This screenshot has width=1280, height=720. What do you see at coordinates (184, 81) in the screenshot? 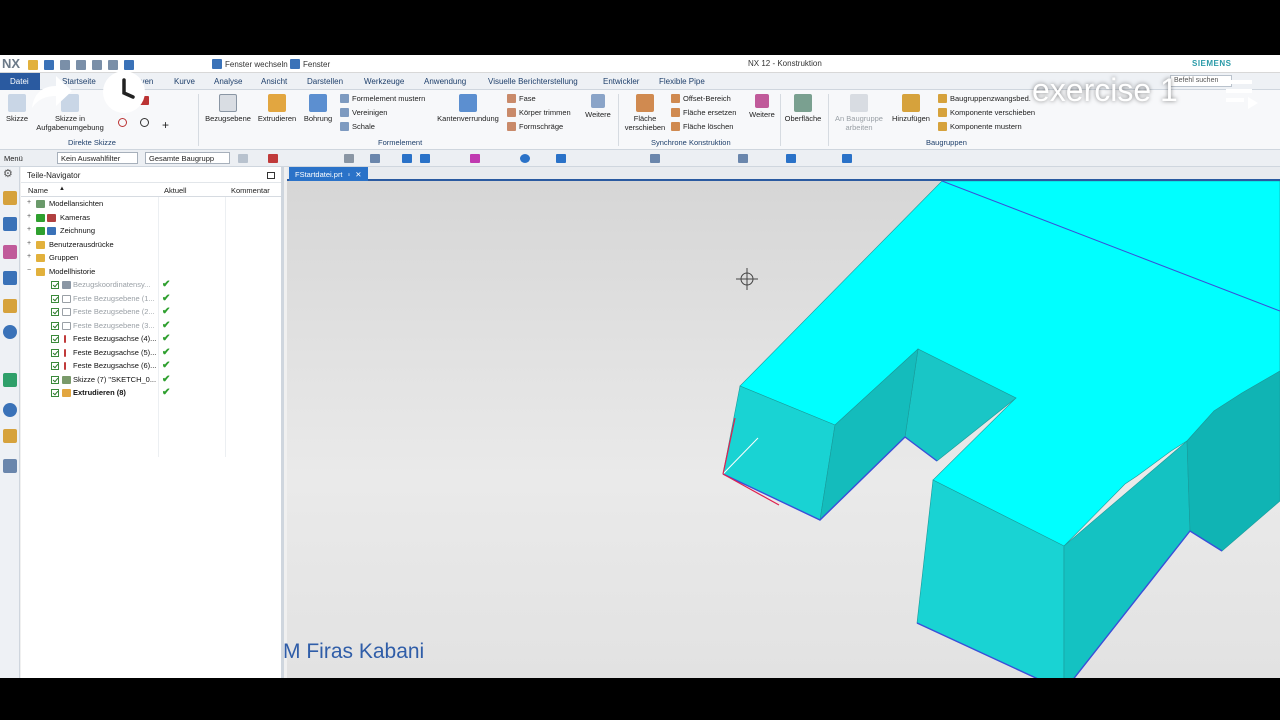
I see `tab-curve: Kurve` at bounding box center [184, 81].